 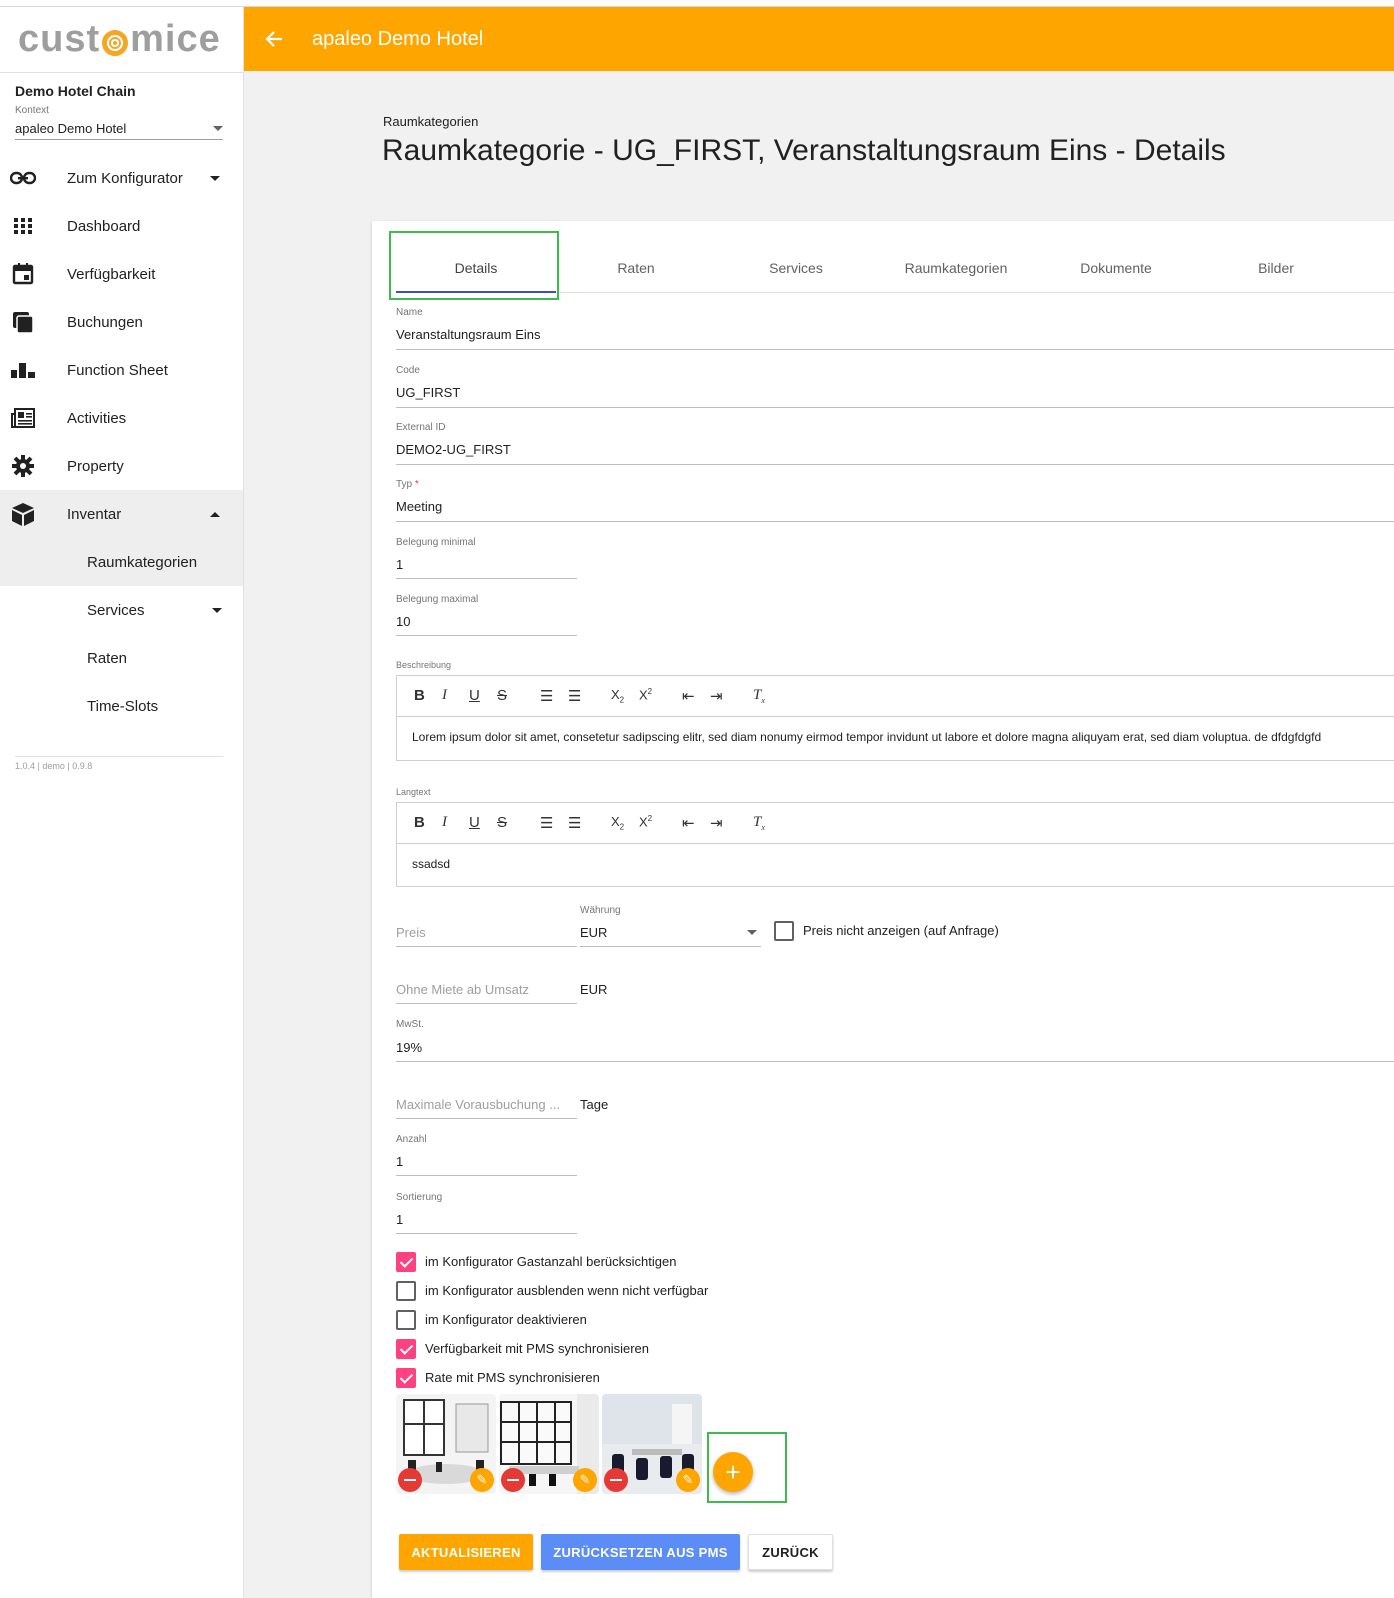 I want to click on umsatz-field: Ohne Miete ab Umsatz, so click(x=486, y=989).